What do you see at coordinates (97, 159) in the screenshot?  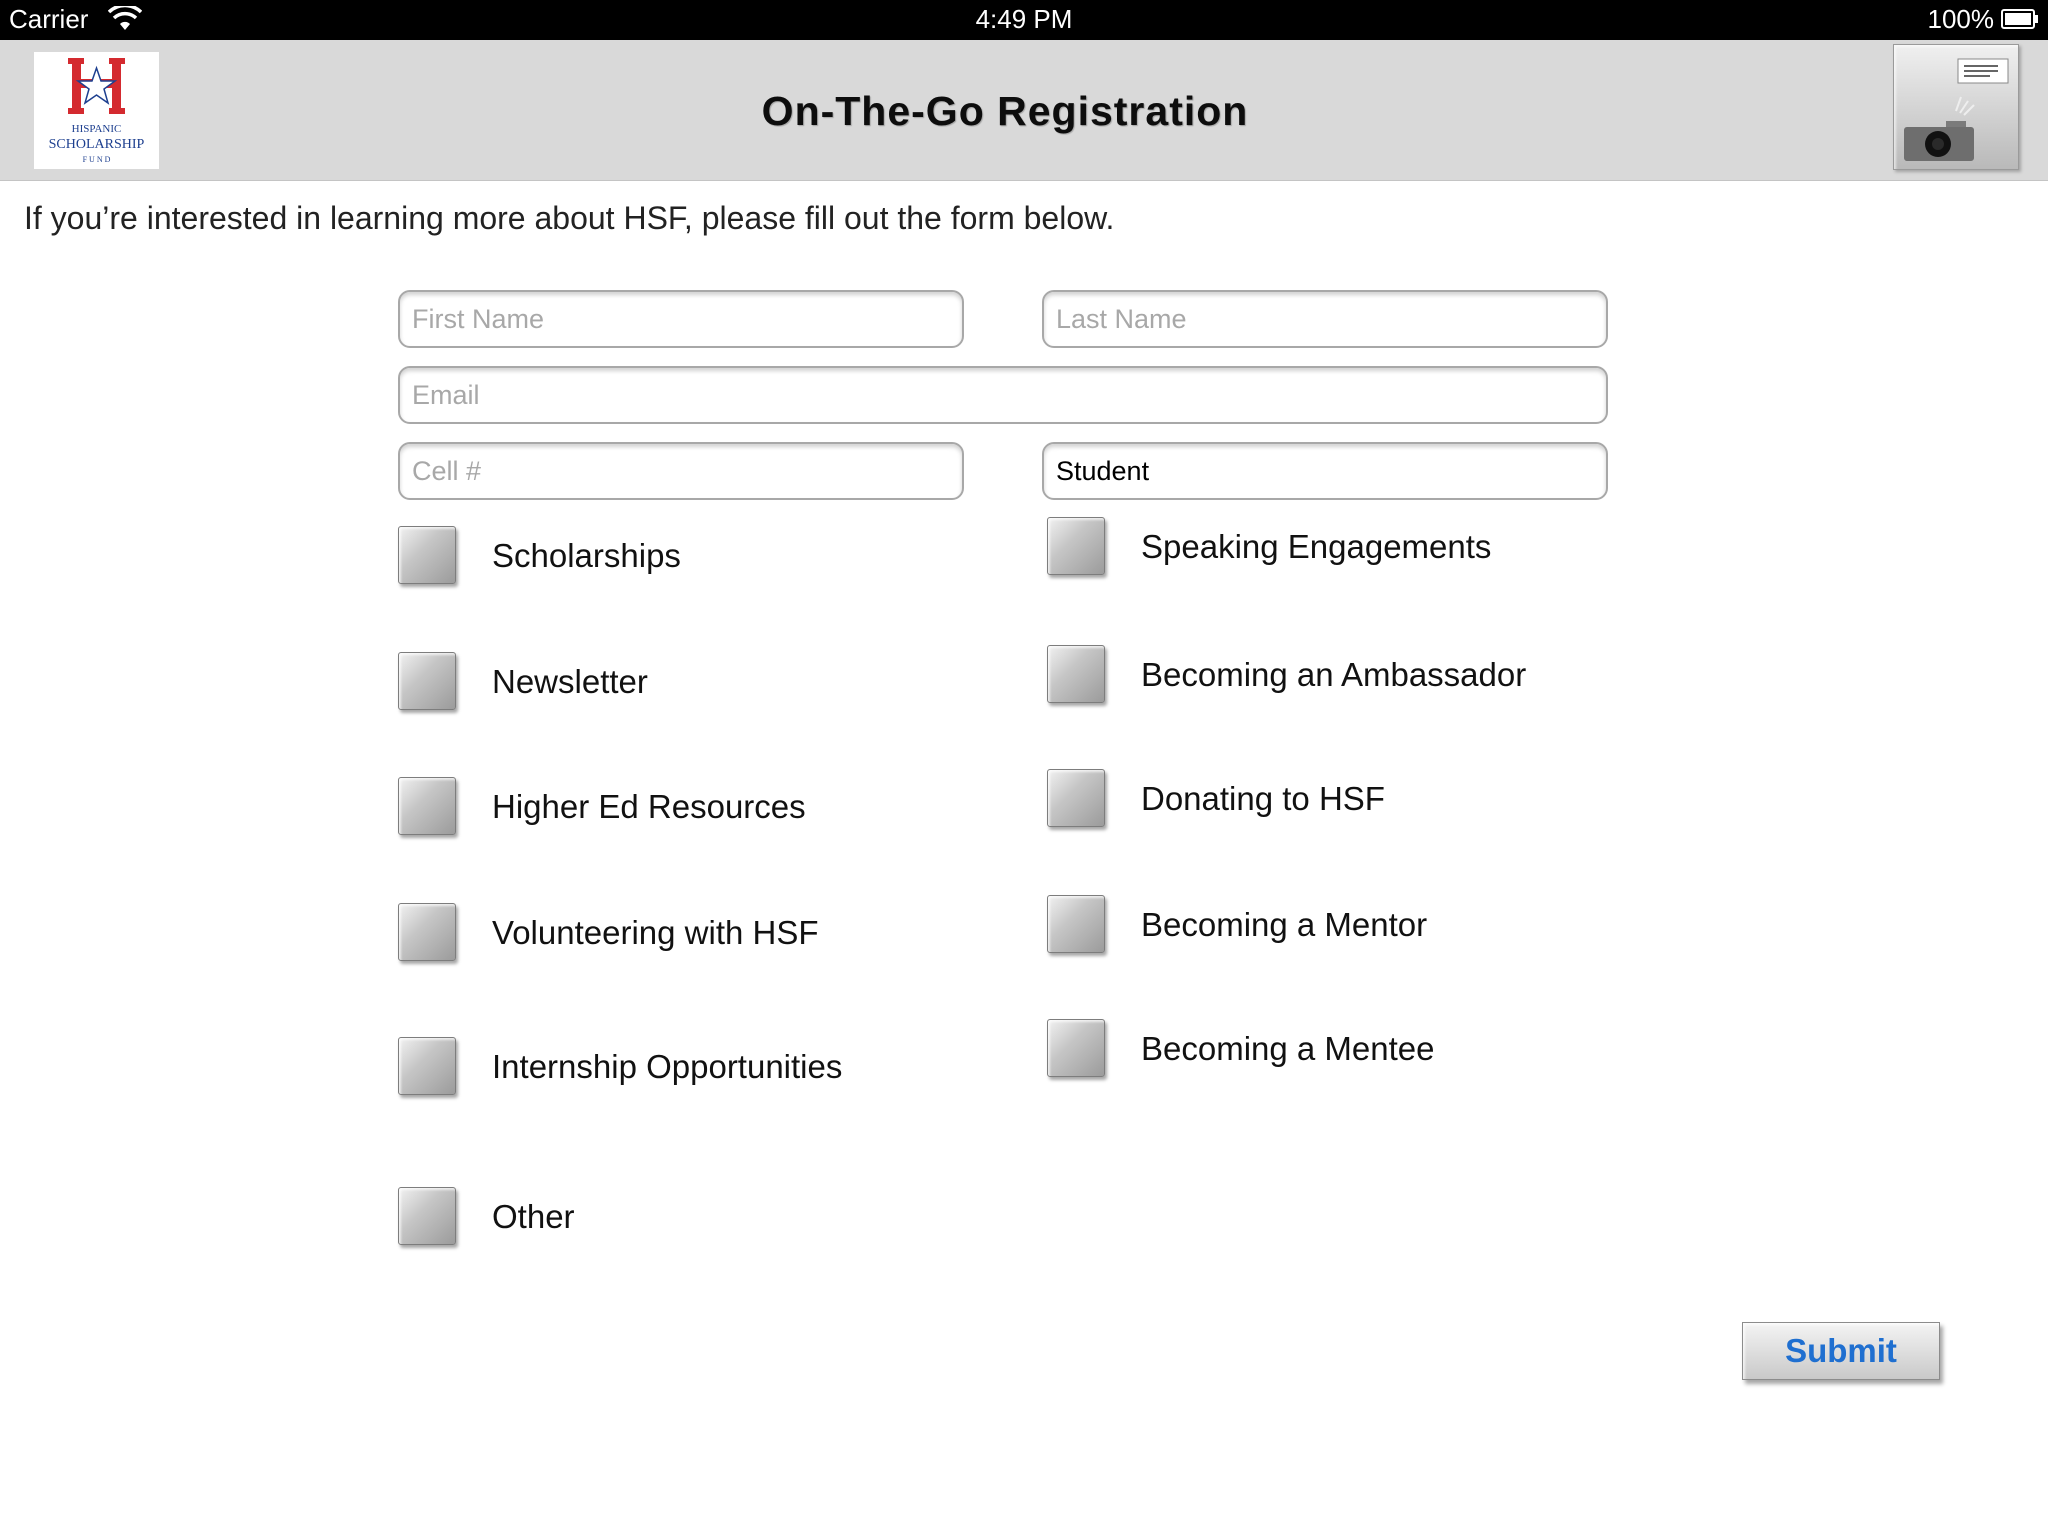 I see `logo-line3: F U N D` at bounding box center [97, 159].